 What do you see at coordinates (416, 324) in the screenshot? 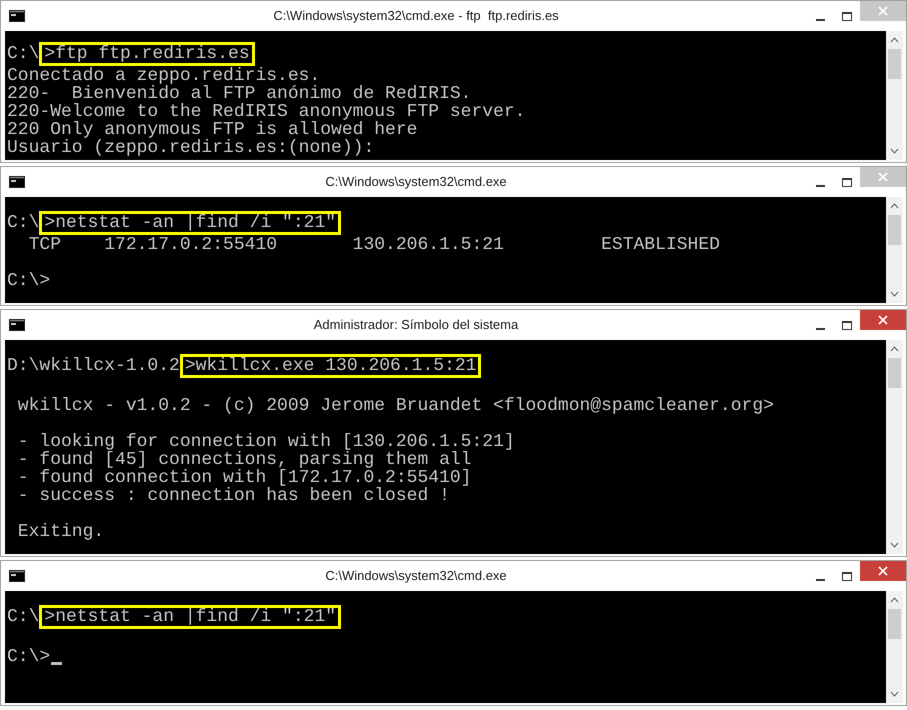
I see `window-title: Administrador: Símbolo del sistema` at bounding box center [416, 324].